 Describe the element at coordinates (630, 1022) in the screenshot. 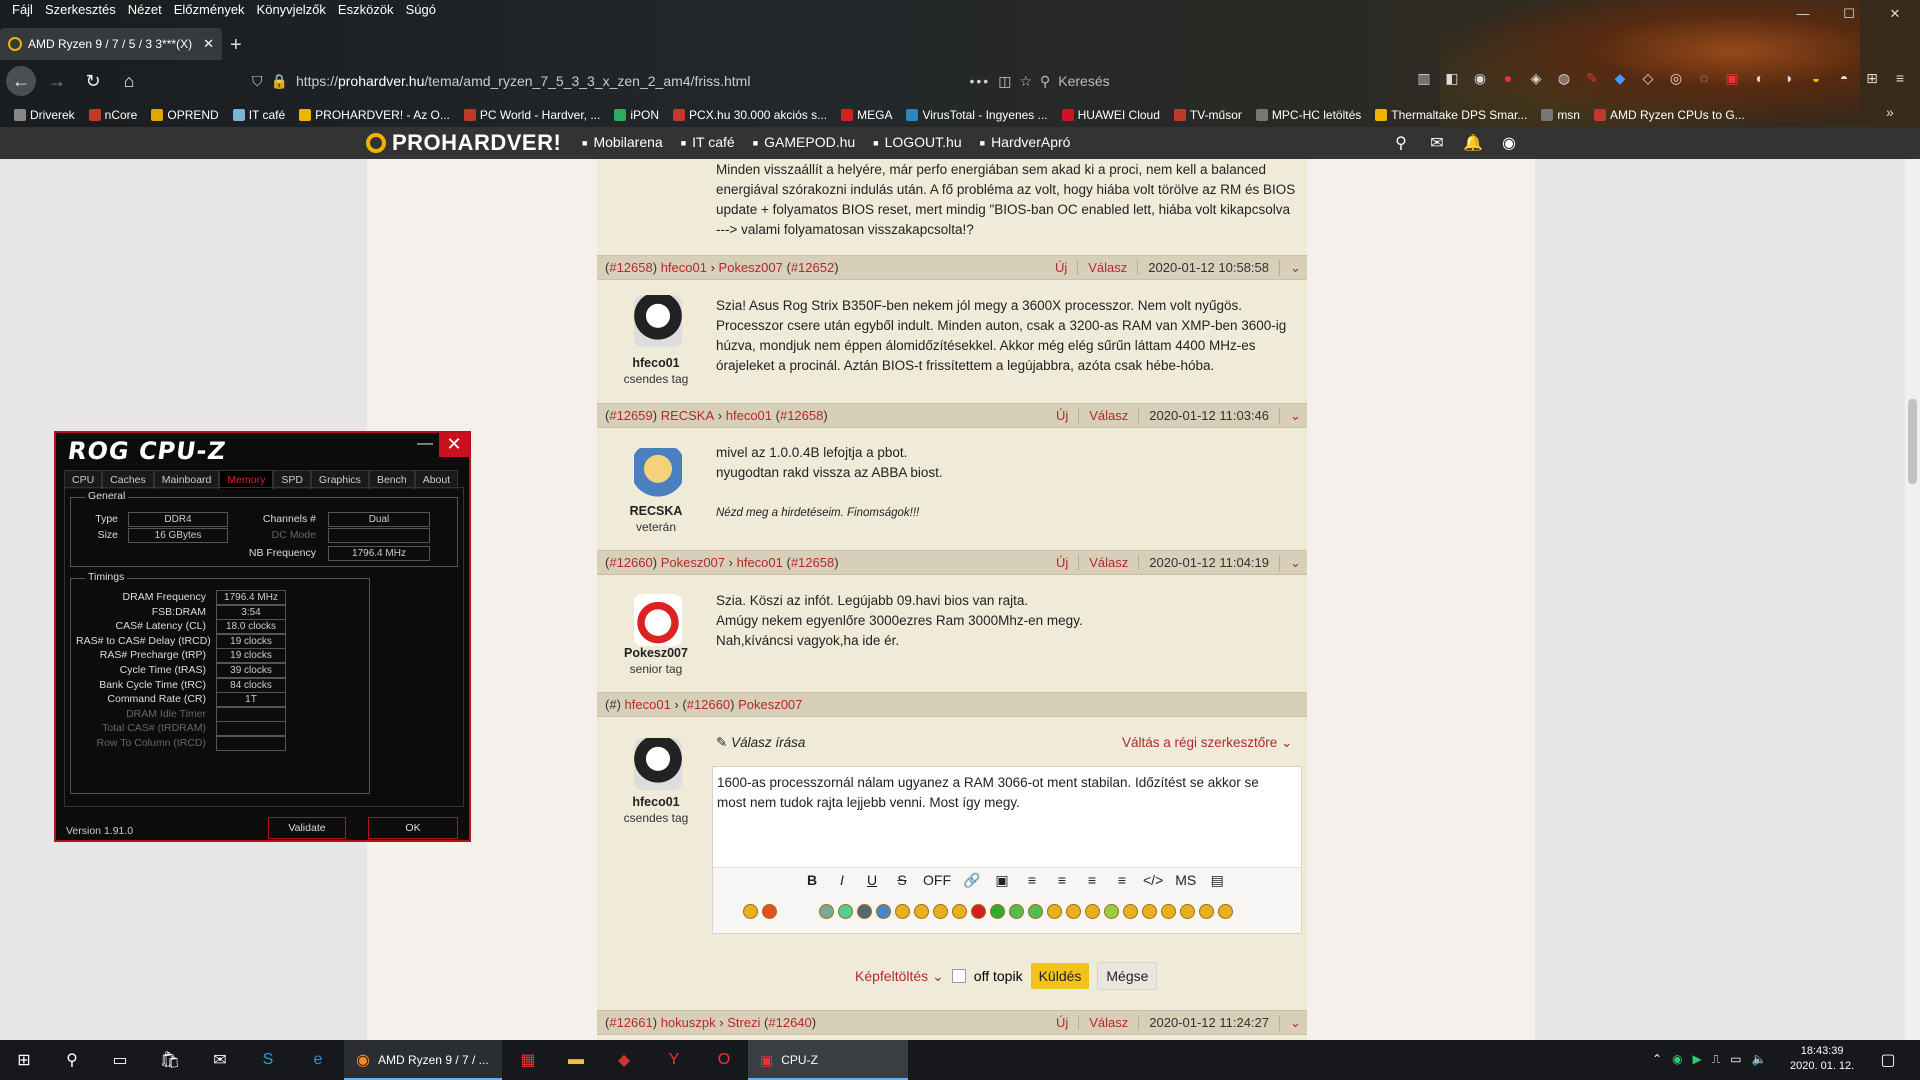

I see `post-id-link: #12661` at that location.